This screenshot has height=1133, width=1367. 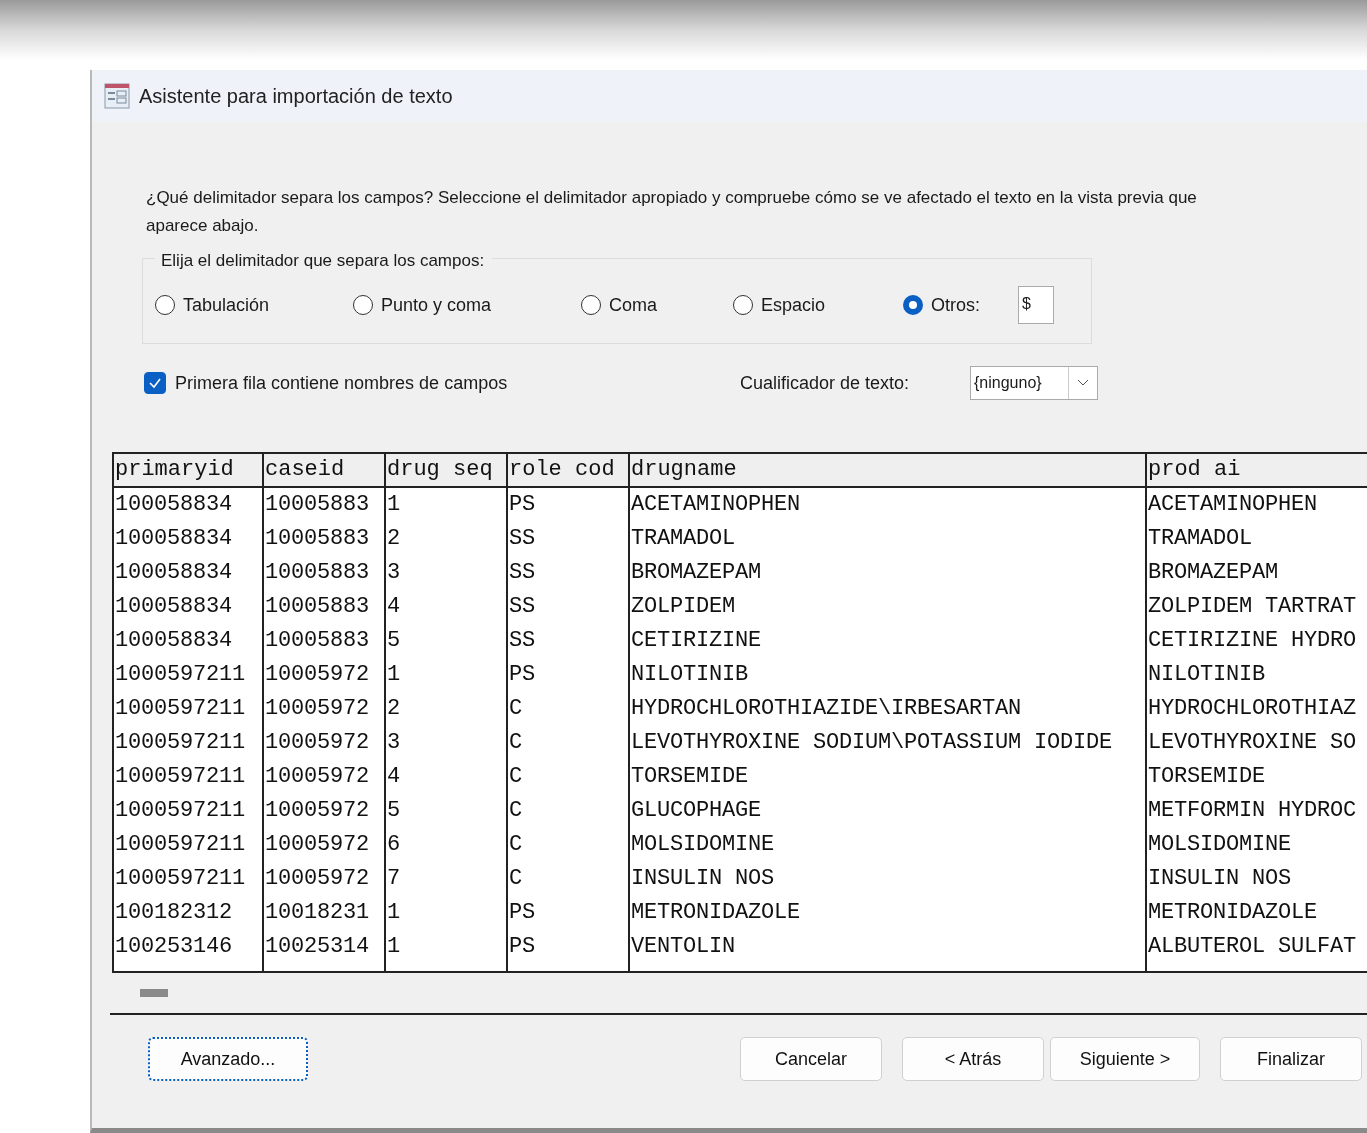 I want to click on group-label: Elija el delimitador que separa los campos:, so click(x=324, y=261).